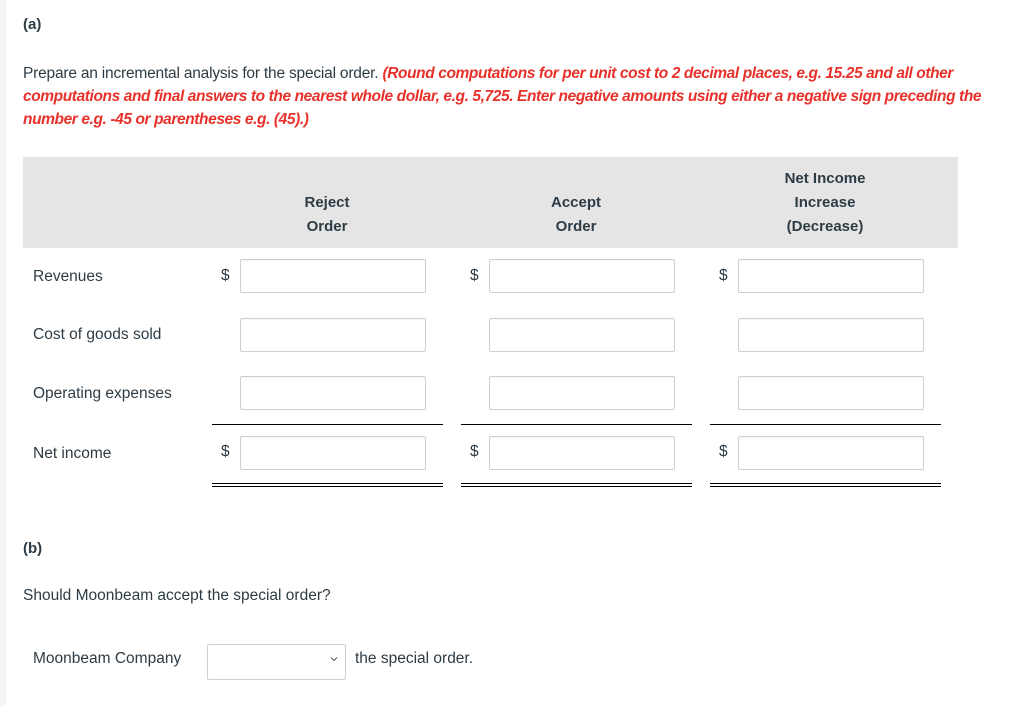  I want to click on column-header-reject-order: Reject Order, so click(327, 215).